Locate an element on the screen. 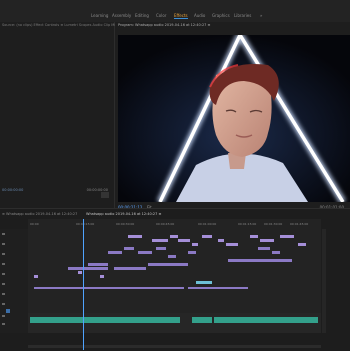  workspace-color: Color is located at coordinates (161, 15).